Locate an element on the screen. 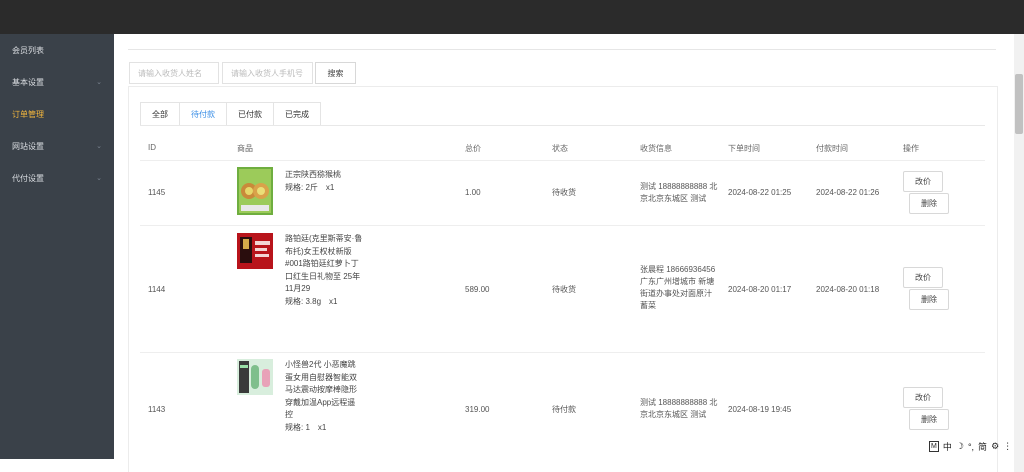  ime-chinese-toggle: 中 is located at coordinates (947, 446).